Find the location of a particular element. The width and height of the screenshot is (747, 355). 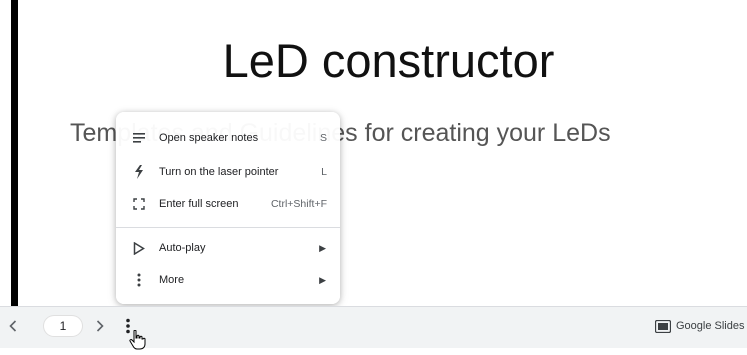

presenter-toolbar: 1 Google Slides is located at coordinates (373, 327).